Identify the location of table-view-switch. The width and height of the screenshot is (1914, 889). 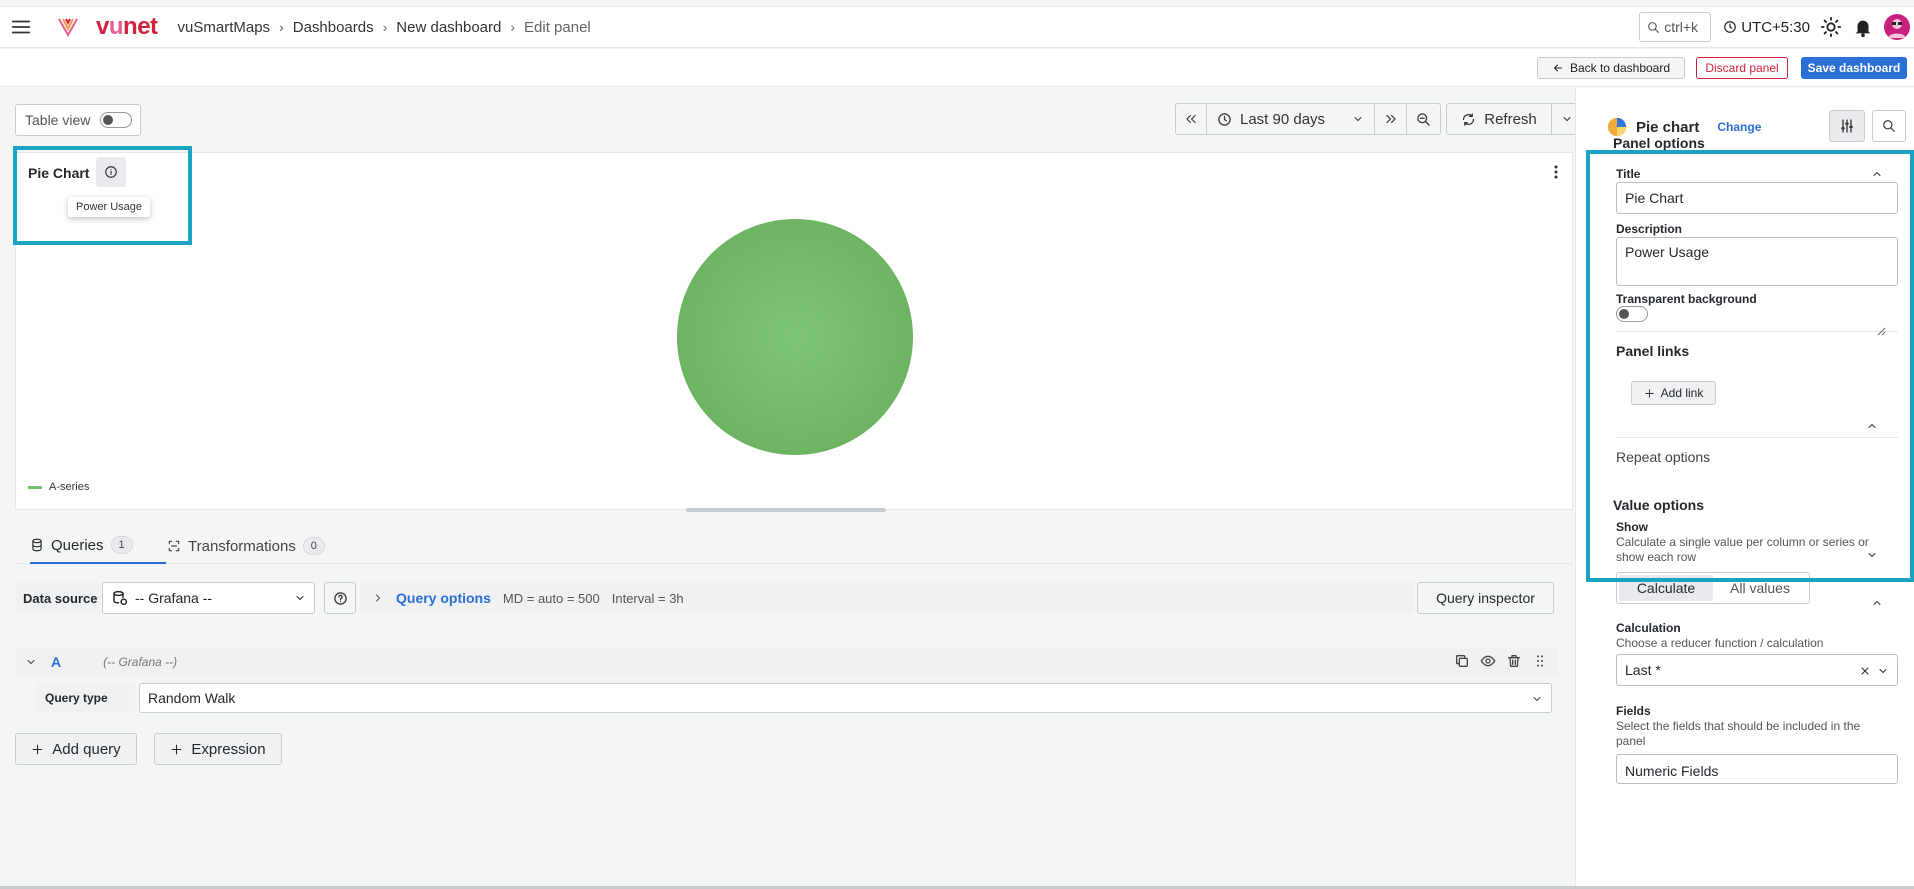
(116, 120).